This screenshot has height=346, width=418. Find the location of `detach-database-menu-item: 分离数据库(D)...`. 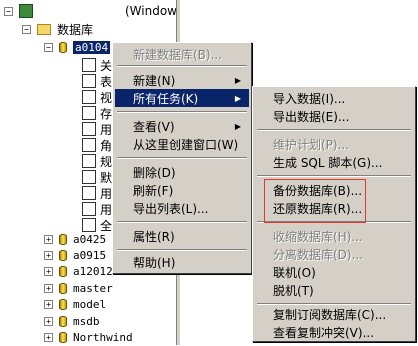

detach-database-menu-item: 分离数据库(D)... is located at coordinates (334, 254).